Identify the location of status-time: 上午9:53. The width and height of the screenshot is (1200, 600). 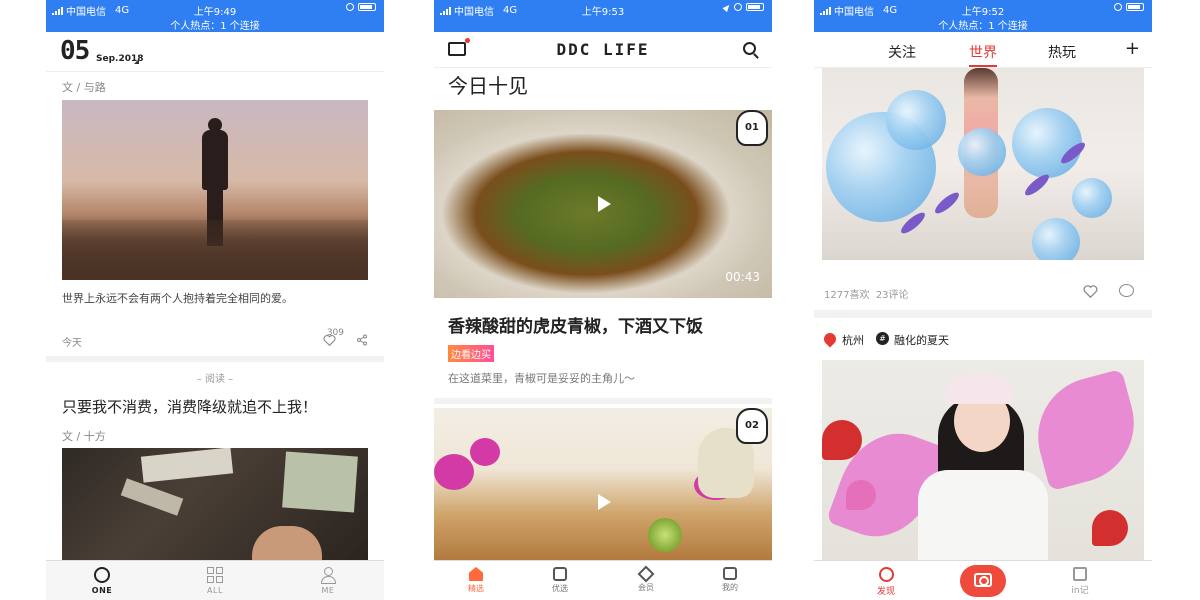
(603, 12).